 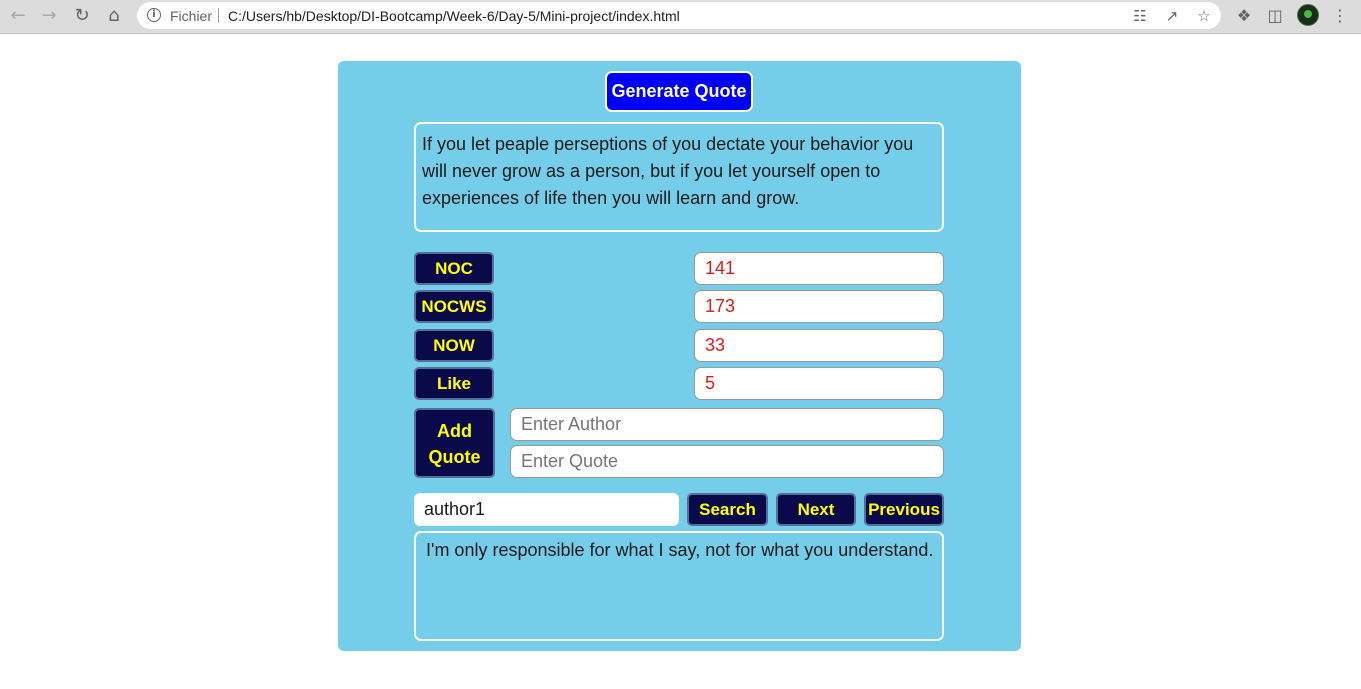 What do you see at coordinates (191, 16) in the screenshot?
I see `scheme-label: Fichier` at bounding box center [191, 16].